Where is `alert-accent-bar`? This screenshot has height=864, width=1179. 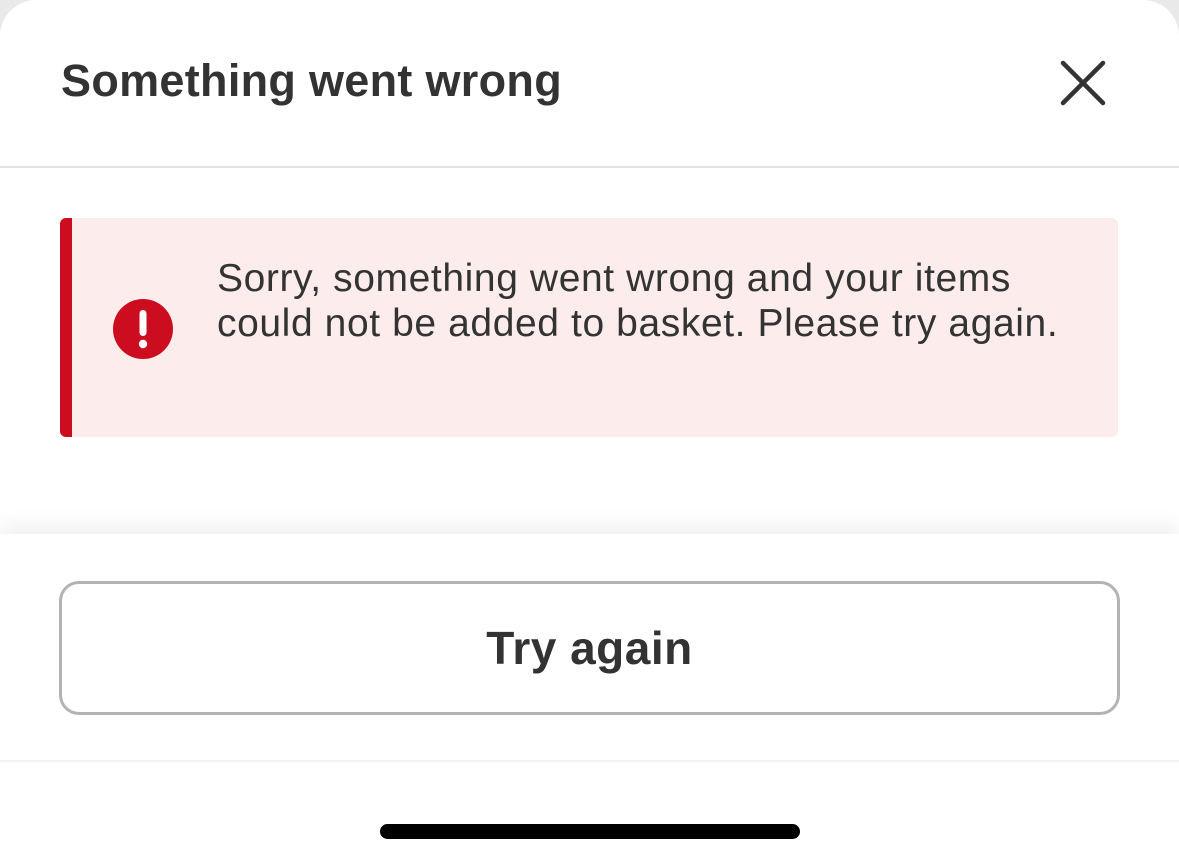
alert-accent-bar is located at coordinates (66, 327).